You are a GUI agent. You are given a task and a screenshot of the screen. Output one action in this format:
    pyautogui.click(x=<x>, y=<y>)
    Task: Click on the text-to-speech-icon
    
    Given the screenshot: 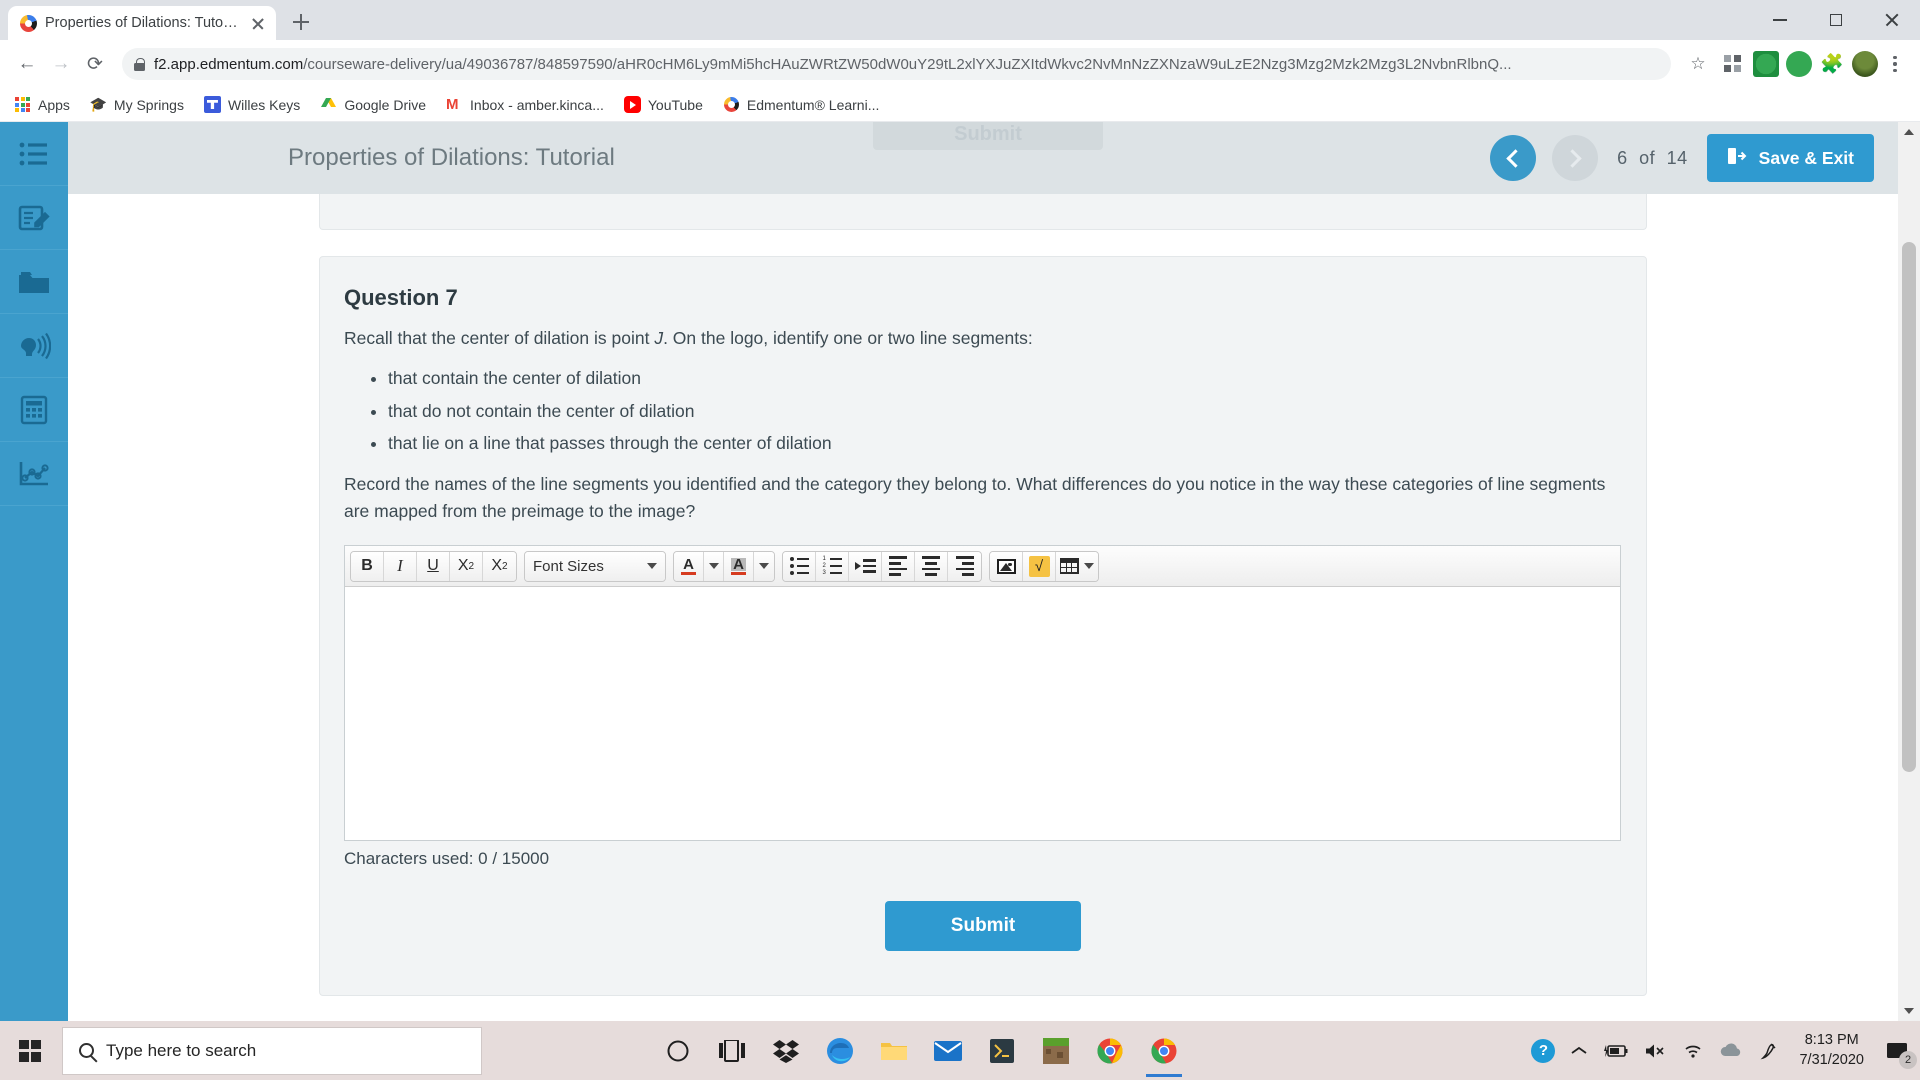 What is the action you would take?
    pyautogui.click(x=34, y=346)
    